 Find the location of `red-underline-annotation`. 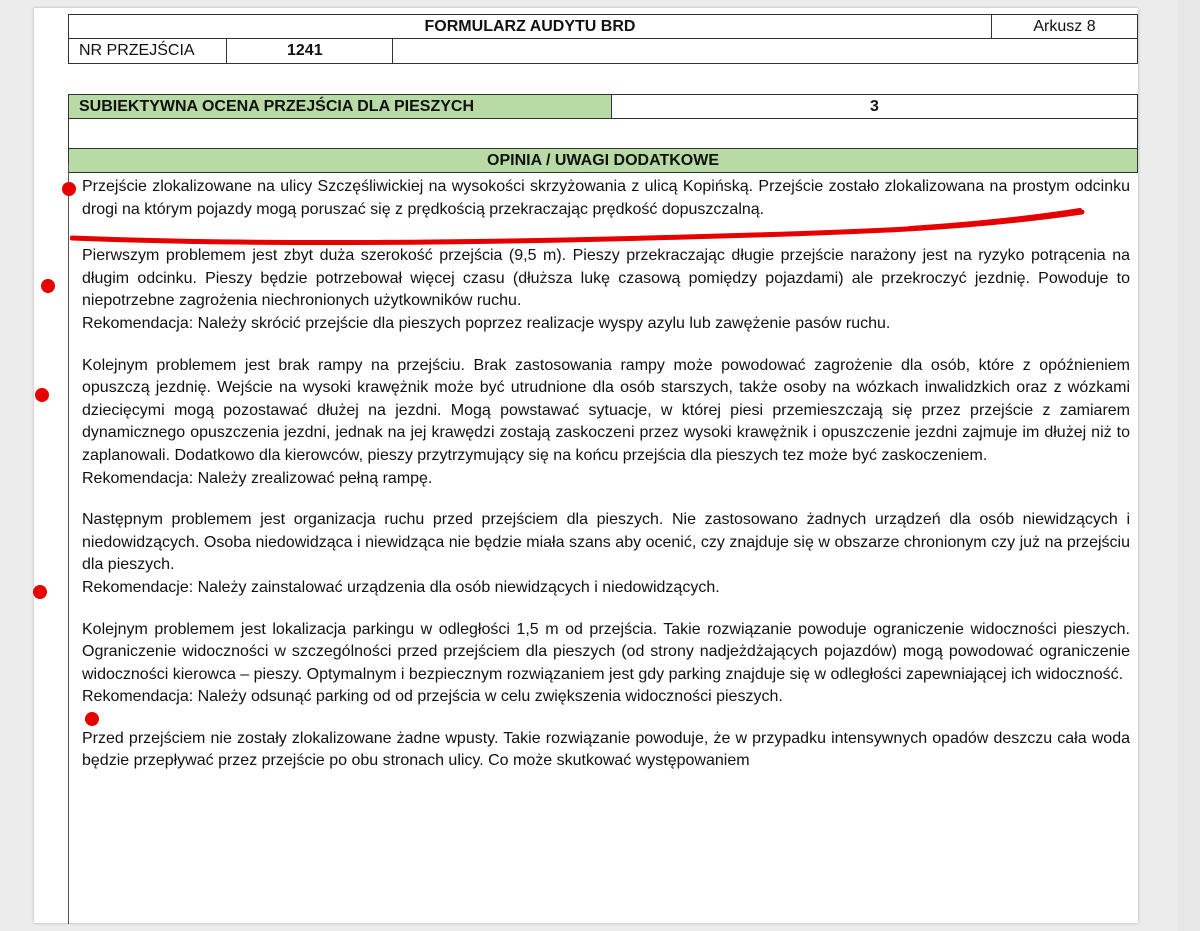

red-underline-annotation is located at coordinates (577, 226).